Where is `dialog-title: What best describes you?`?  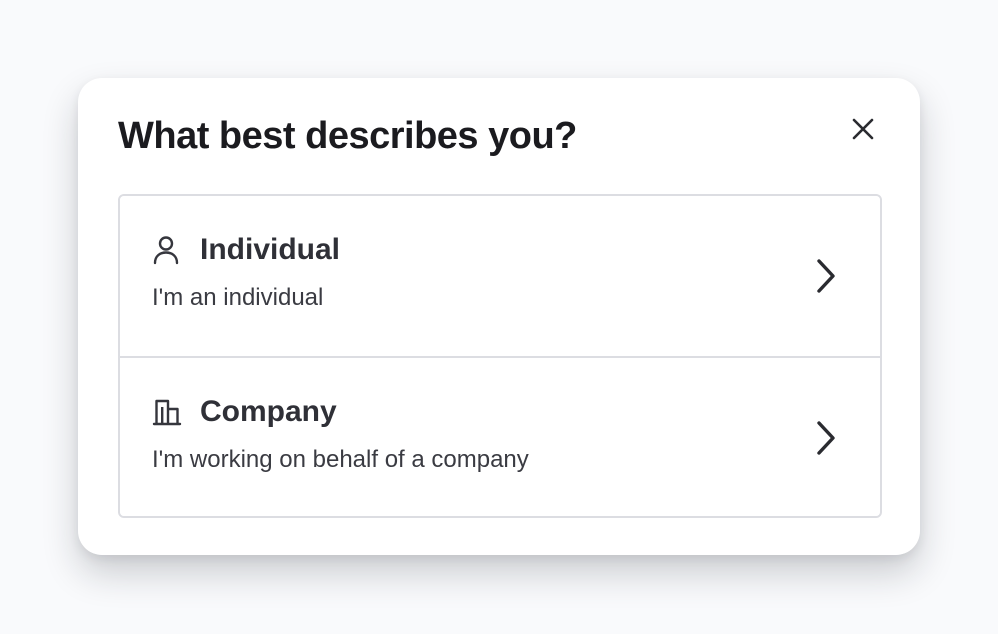 dialog-title: What best describes you? is located at coordinates (347, 136).